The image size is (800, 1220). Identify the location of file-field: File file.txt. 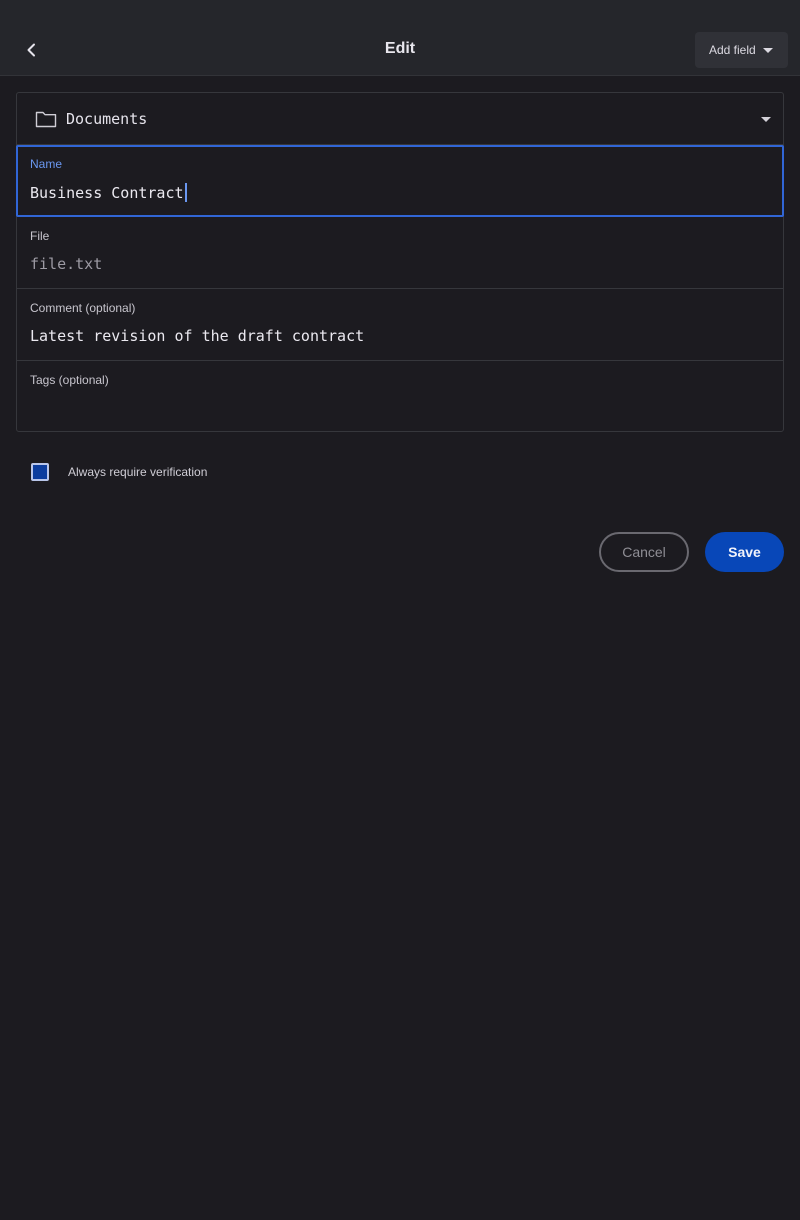
(400, 253).